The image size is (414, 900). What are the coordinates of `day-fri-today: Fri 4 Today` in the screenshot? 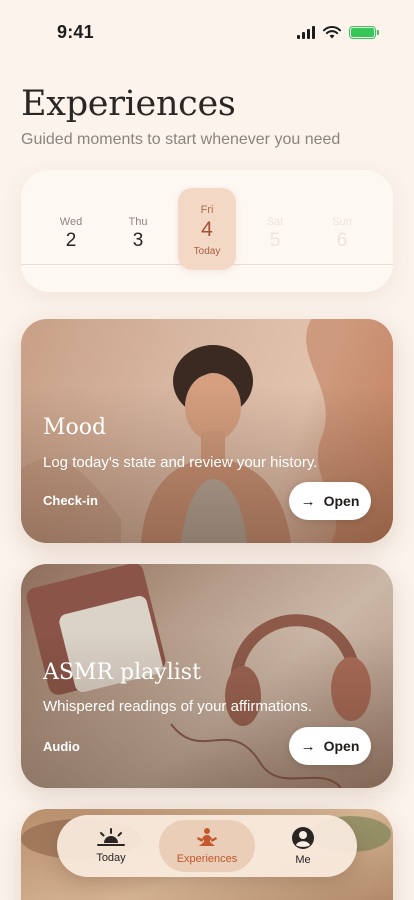 It's located at (207, 229).